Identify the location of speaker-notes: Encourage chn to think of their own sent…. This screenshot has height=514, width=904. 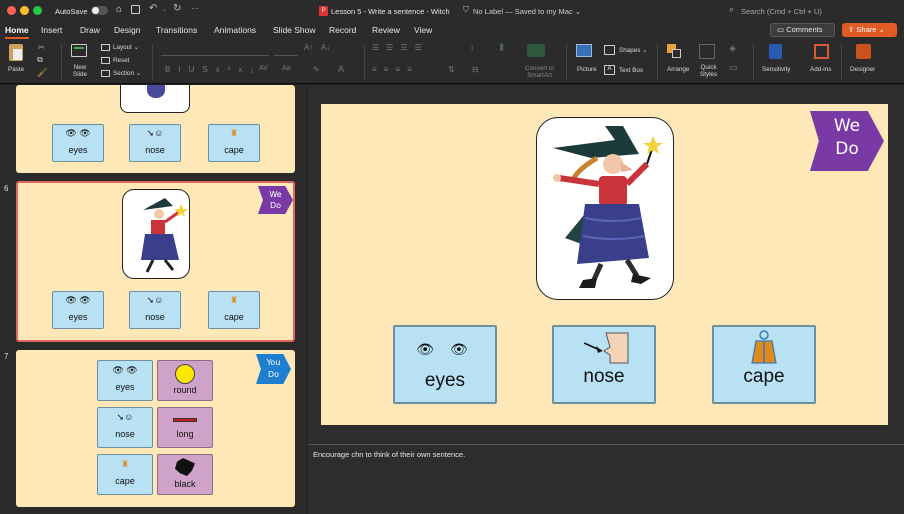
(389, 454).